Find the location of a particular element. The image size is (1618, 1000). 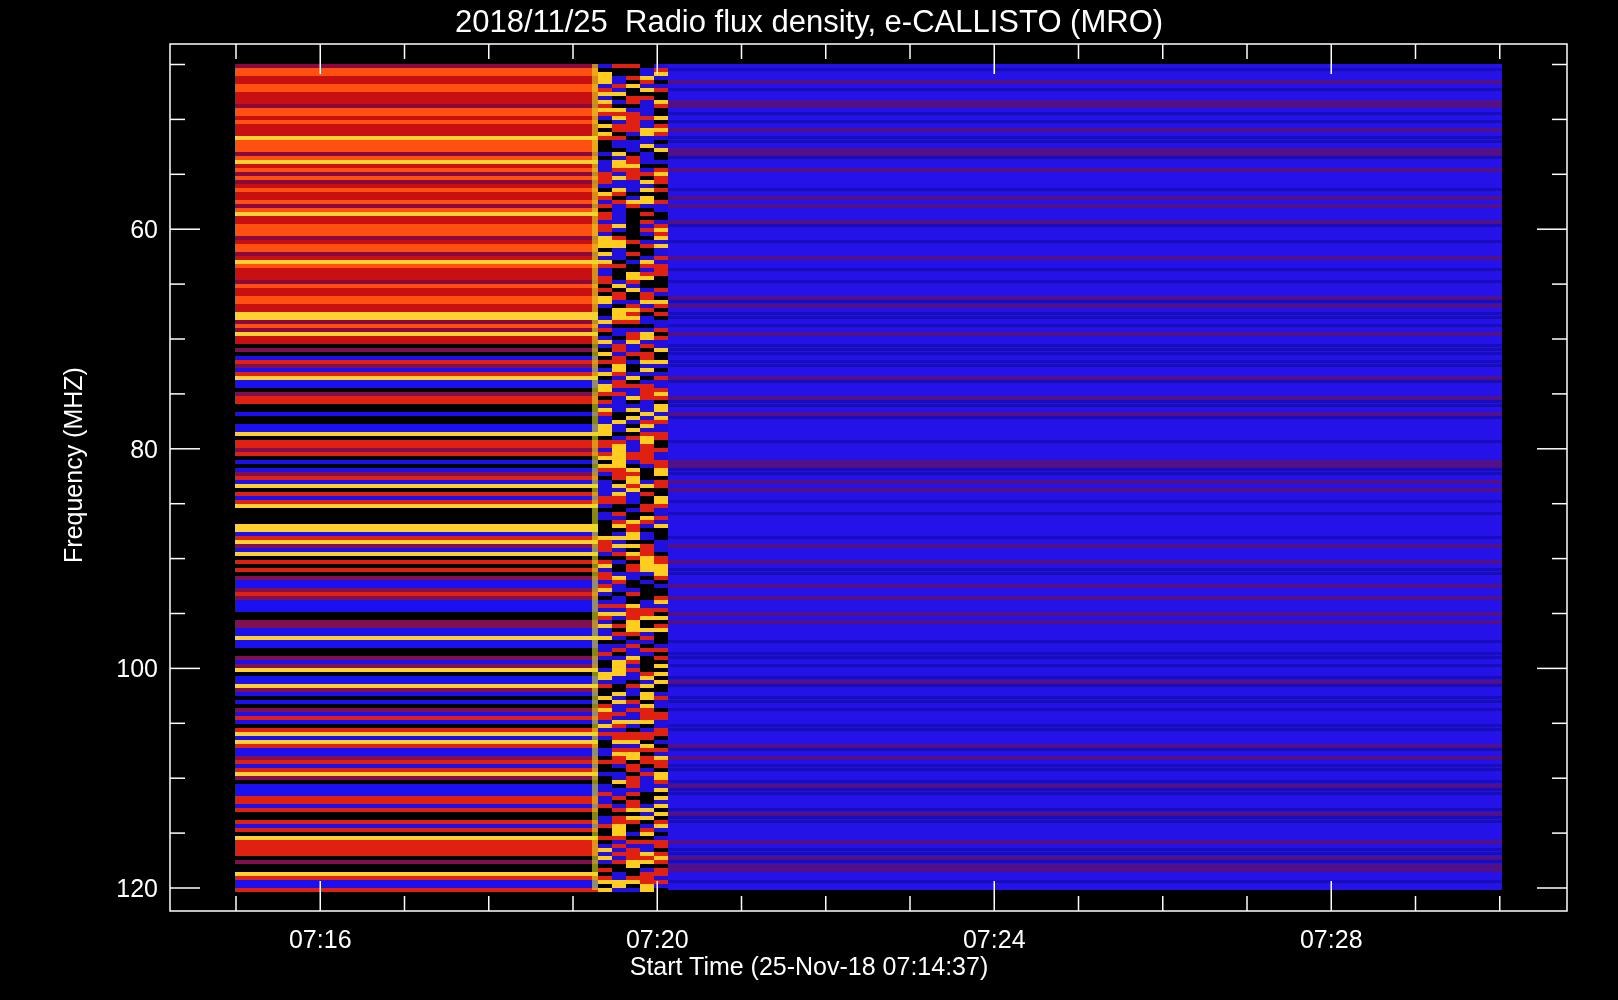

x-tick-label: 07:20 is located at coordinates (657, 936).